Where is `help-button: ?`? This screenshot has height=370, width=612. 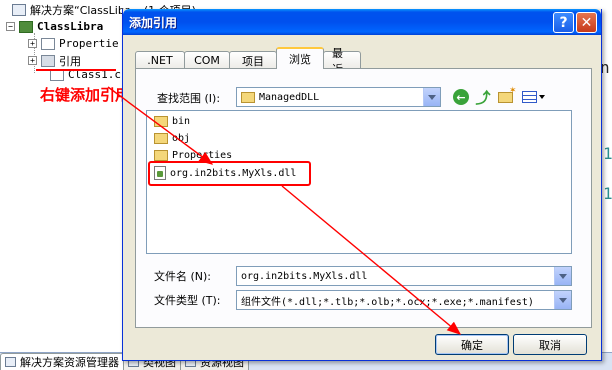 help-button: ? is located at coordinates (563, 22).